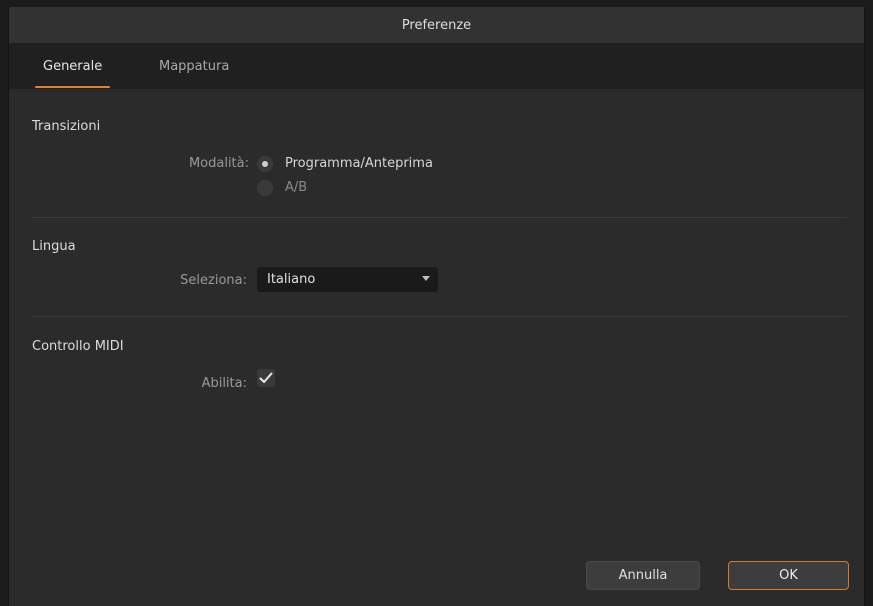 This screenshot has width=873, height=606. I want to click on checkmark-icon, so click(266, 377).